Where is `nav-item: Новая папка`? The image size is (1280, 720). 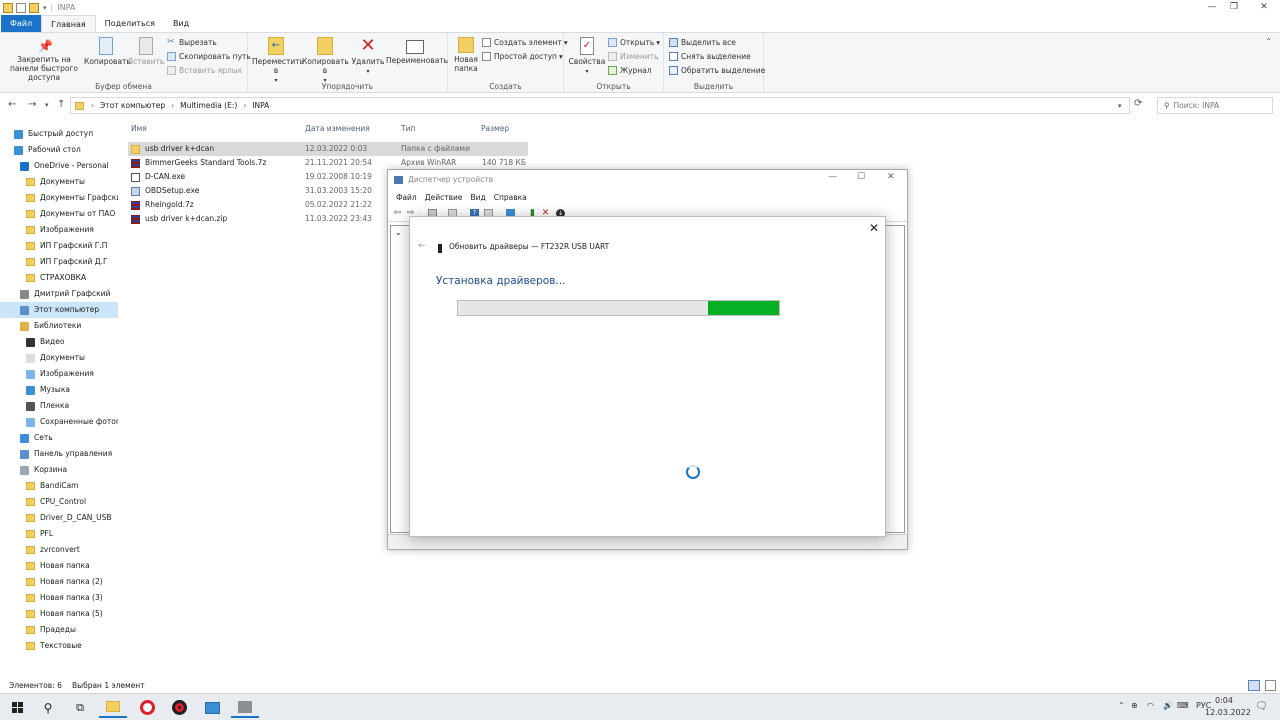 nav-item: Новая папка is located at coordinates (59, 566).